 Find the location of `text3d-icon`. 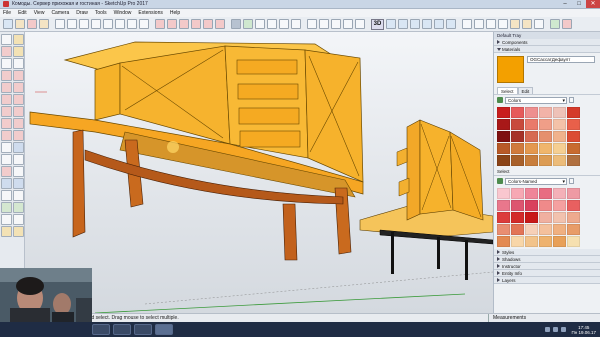

text3d-icon is located at coordinates (18, 171).